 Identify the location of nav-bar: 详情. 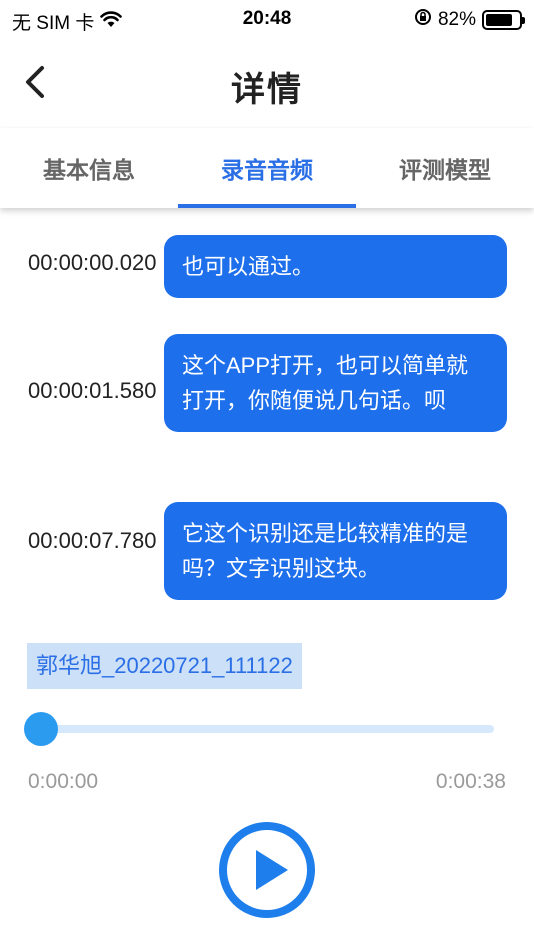
(267, 83).